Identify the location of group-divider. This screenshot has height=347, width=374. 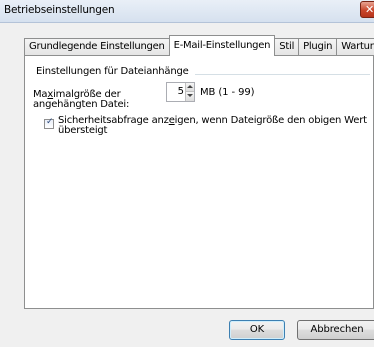
(282, 74).